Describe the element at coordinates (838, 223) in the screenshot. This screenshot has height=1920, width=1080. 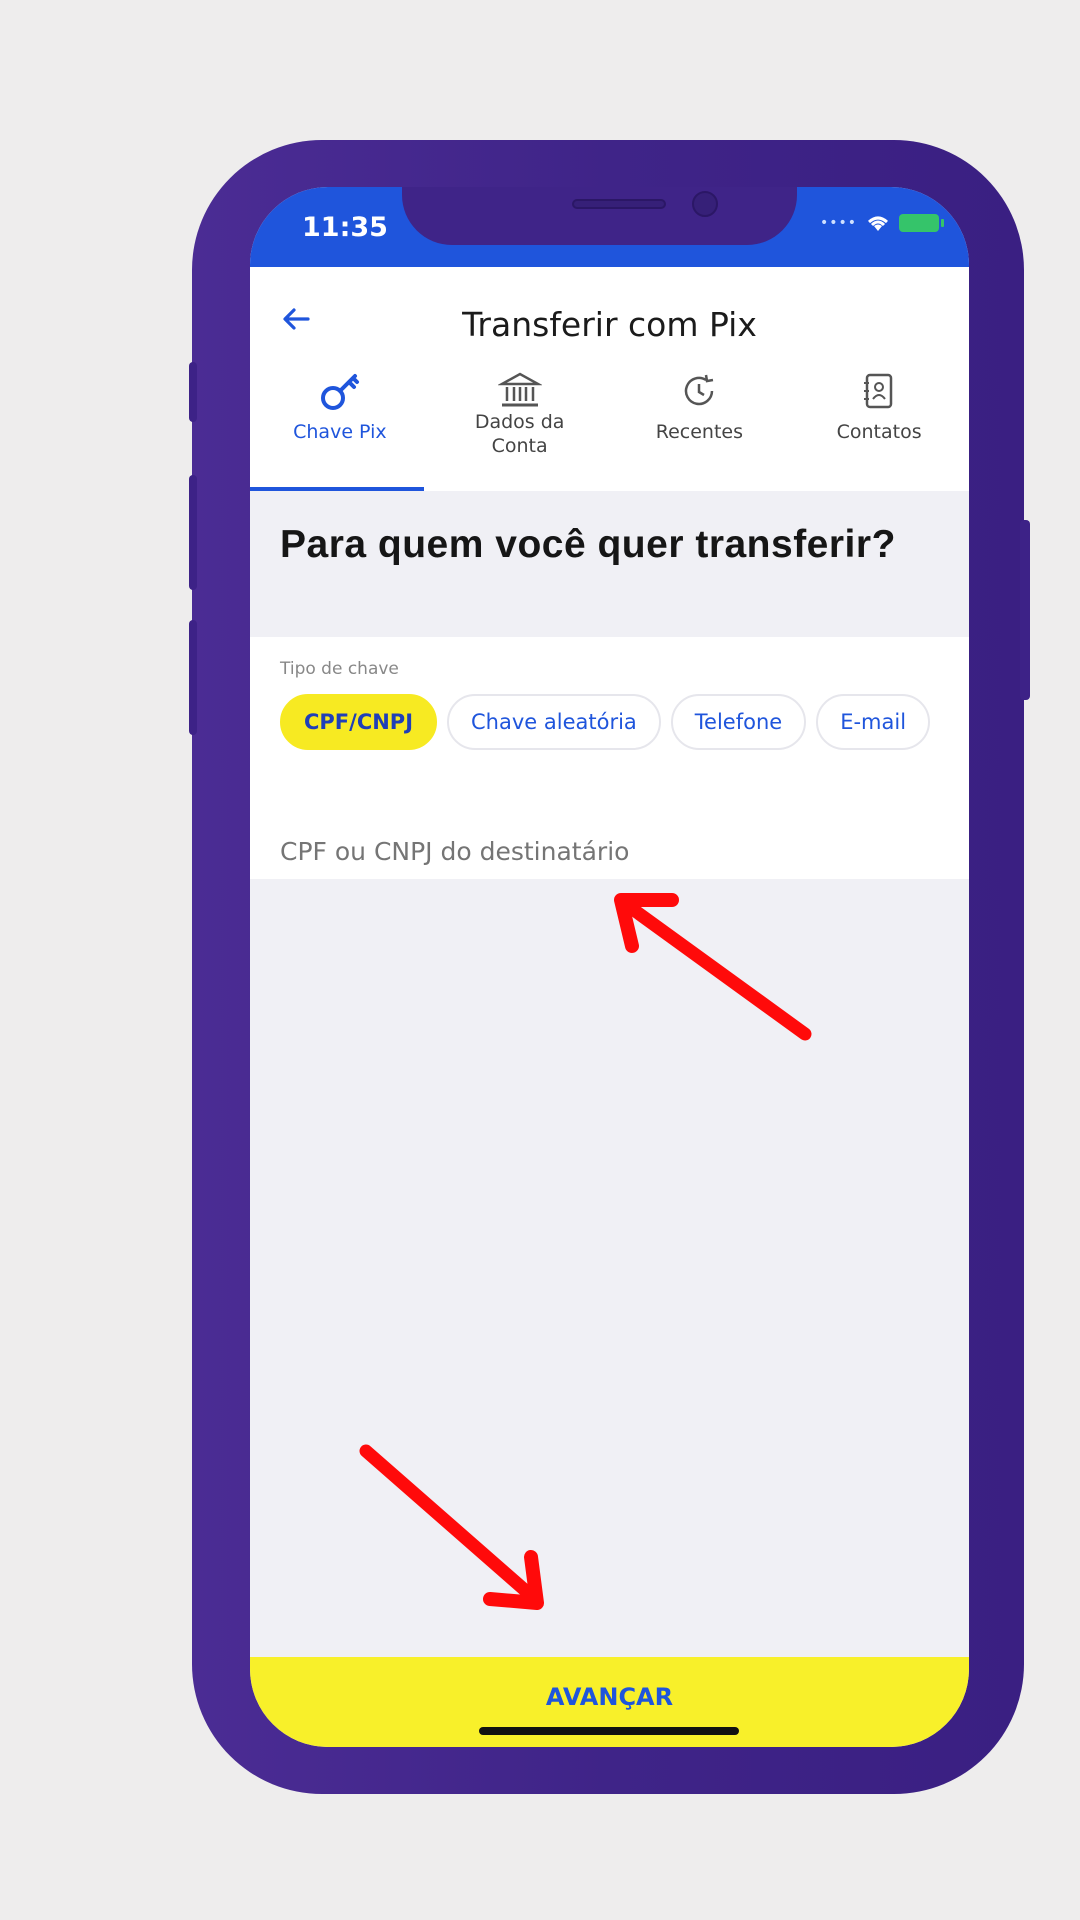
I see `signal-icon: ••••` at that location.